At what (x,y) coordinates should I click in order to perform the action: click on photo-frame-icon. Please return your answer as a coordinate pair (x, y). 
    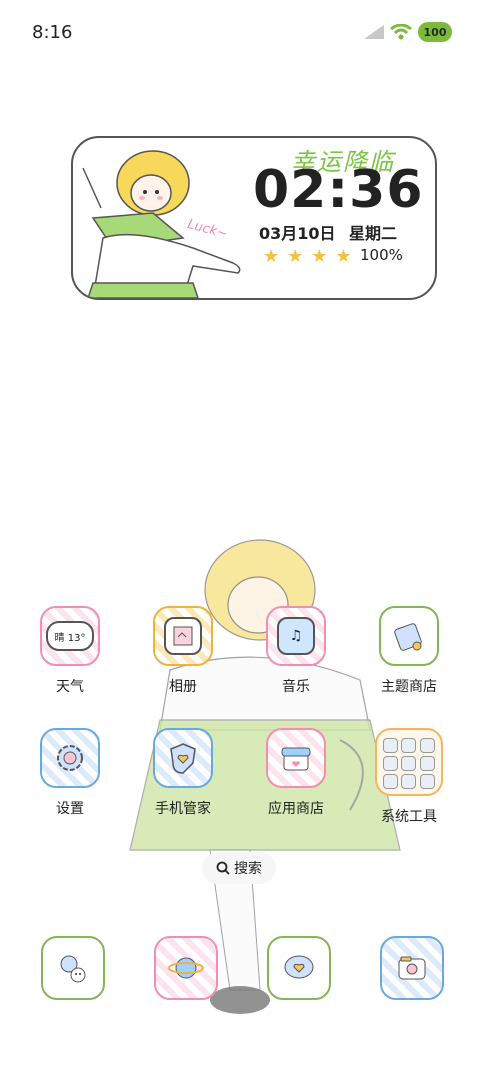
    Looking at the image, I should click on (183, 636).